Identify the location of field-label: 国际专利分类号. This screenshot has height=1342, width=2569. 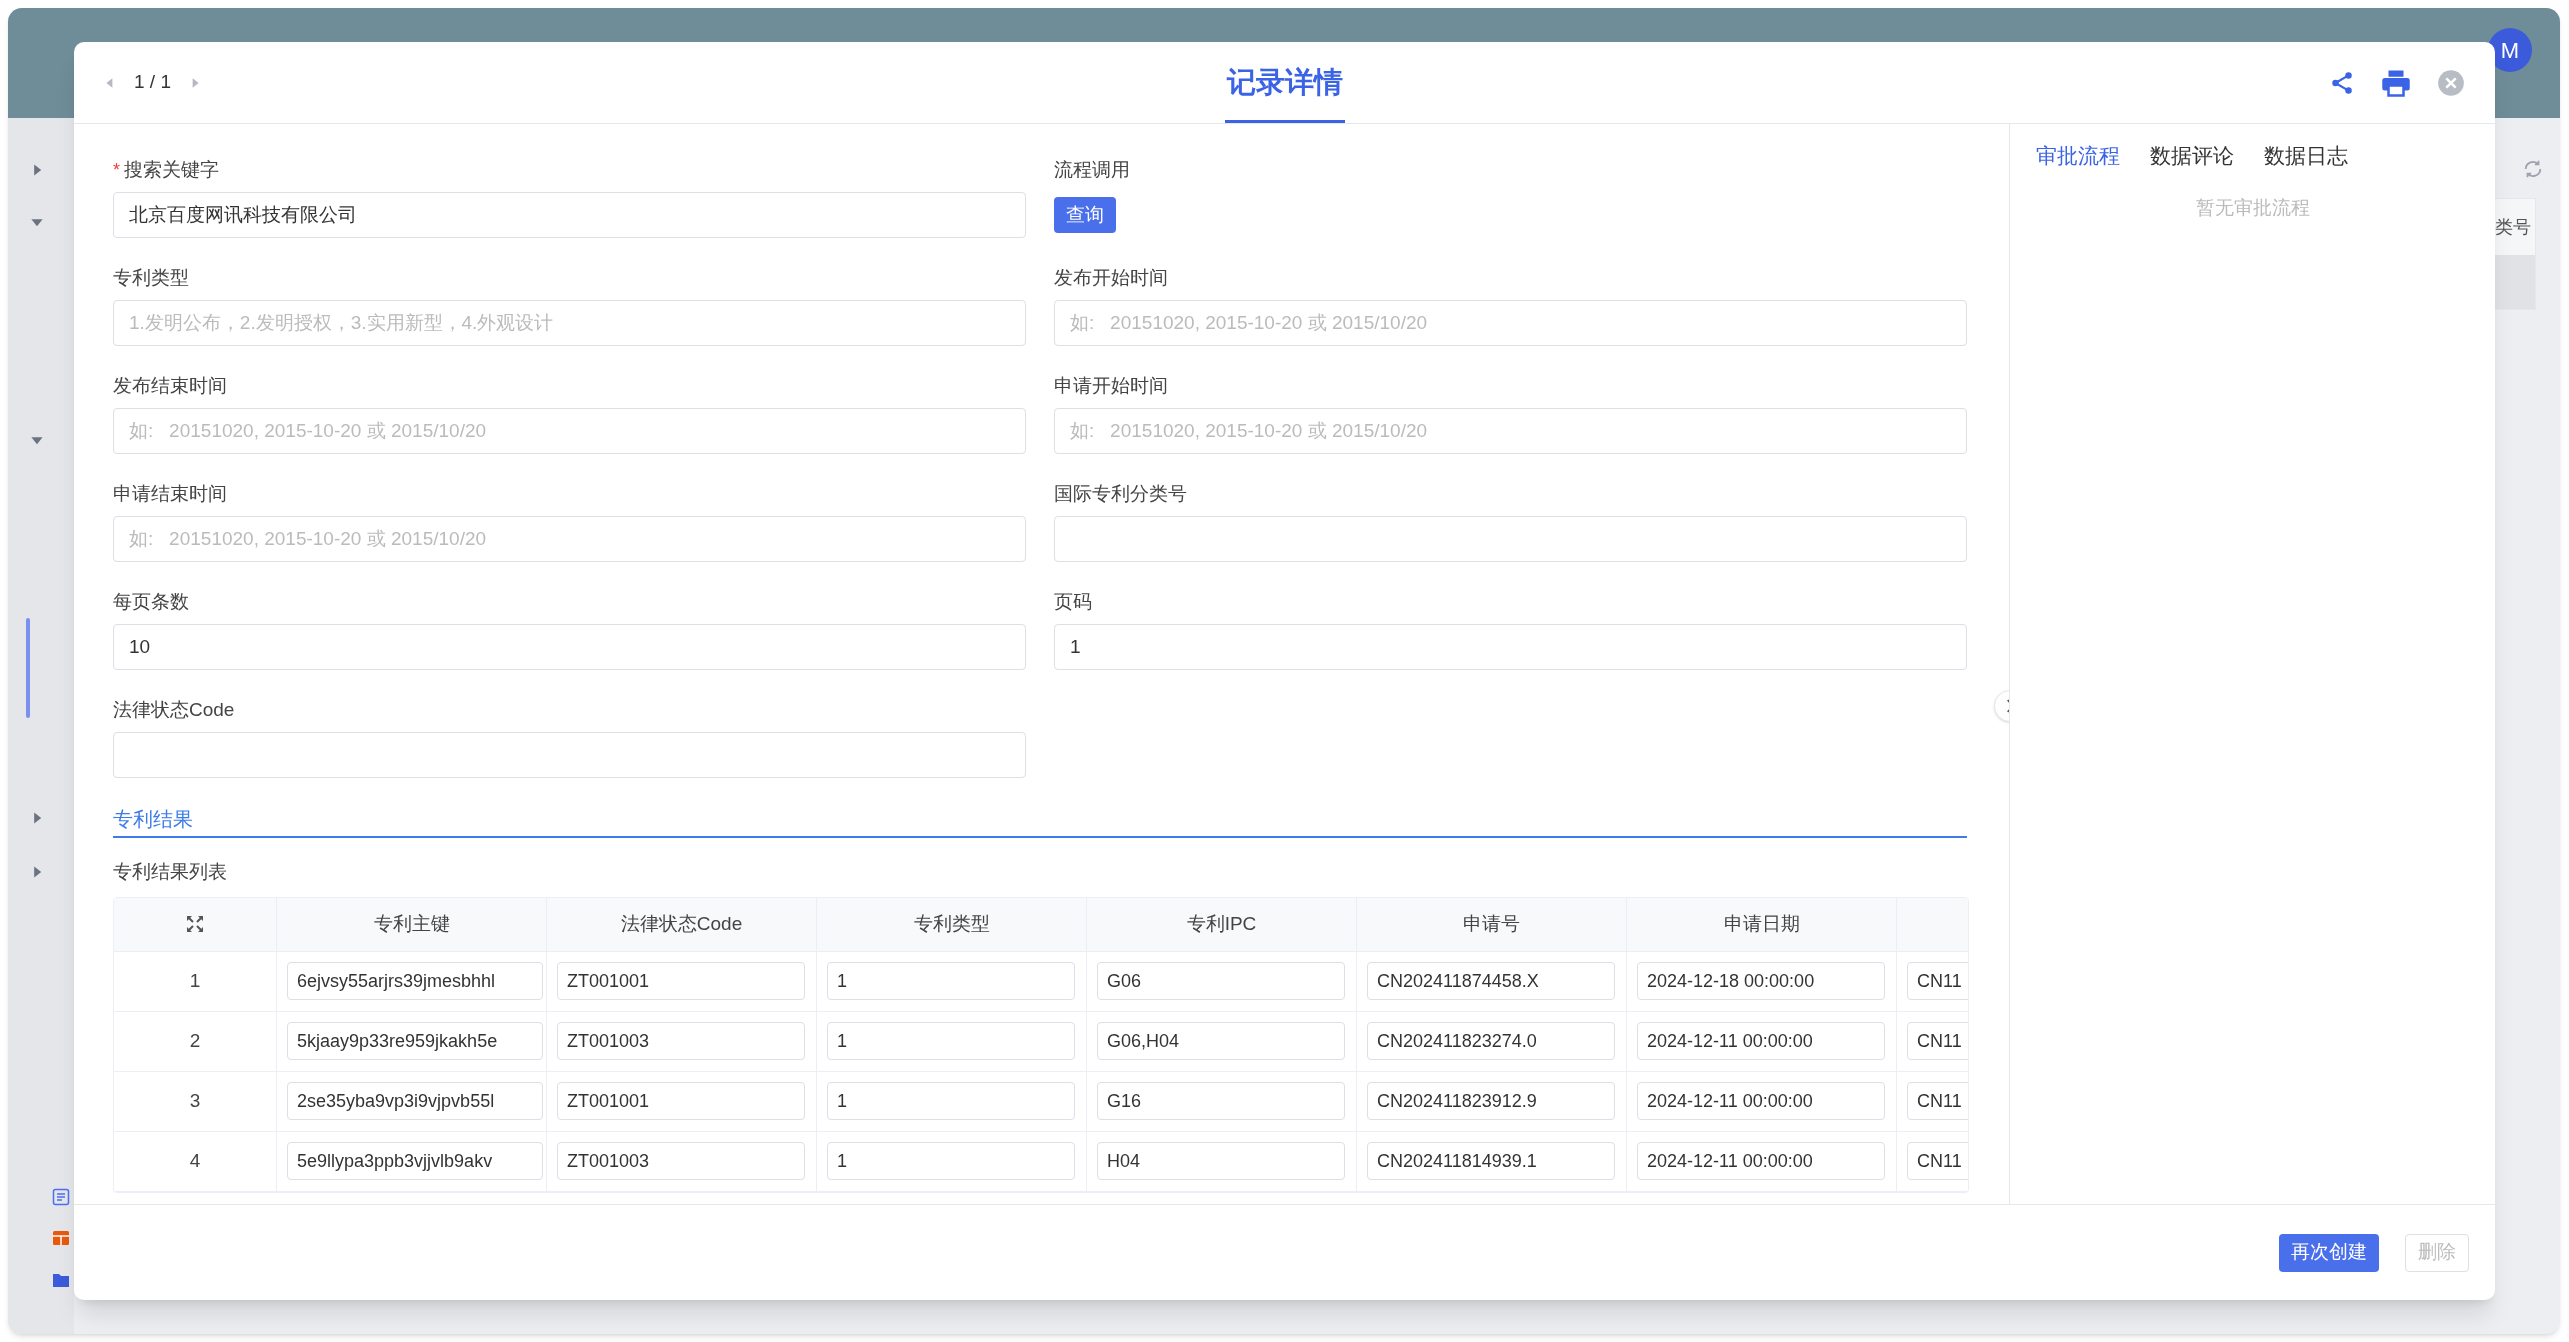
(1120, 493).